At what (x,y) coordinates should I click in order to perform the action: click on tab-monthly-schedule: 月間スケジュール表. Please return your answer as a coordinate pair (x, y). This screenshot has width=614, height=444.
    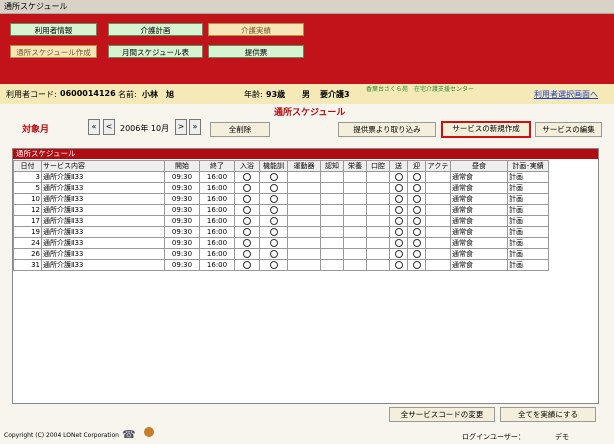
    Looking at the image, I should click on (155, 51).